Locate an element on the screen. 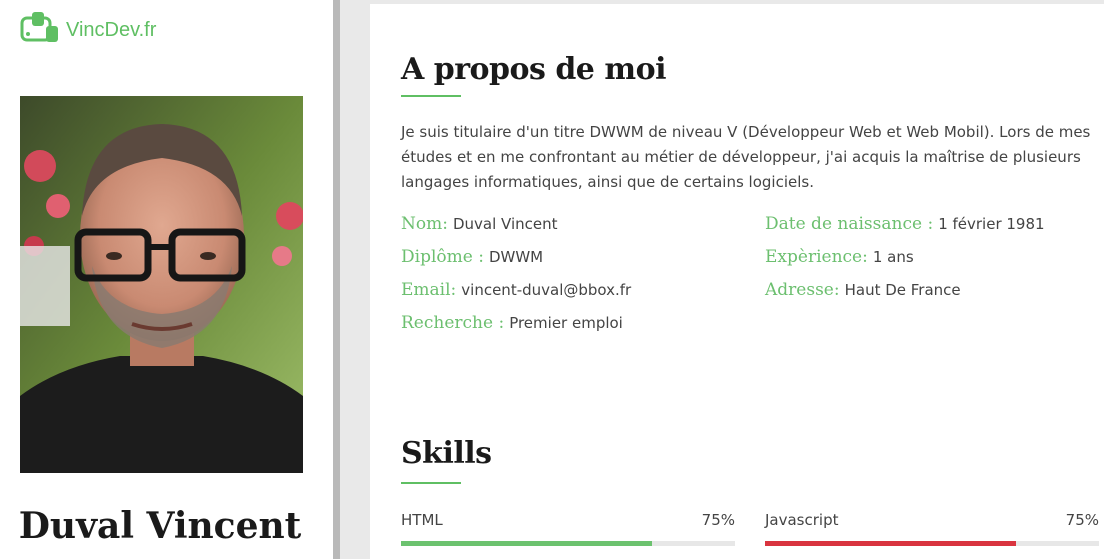 This screenshot has width=1104, height=559. info-diploma: Diplôme : DWWM is located at coordinates (472, 257).